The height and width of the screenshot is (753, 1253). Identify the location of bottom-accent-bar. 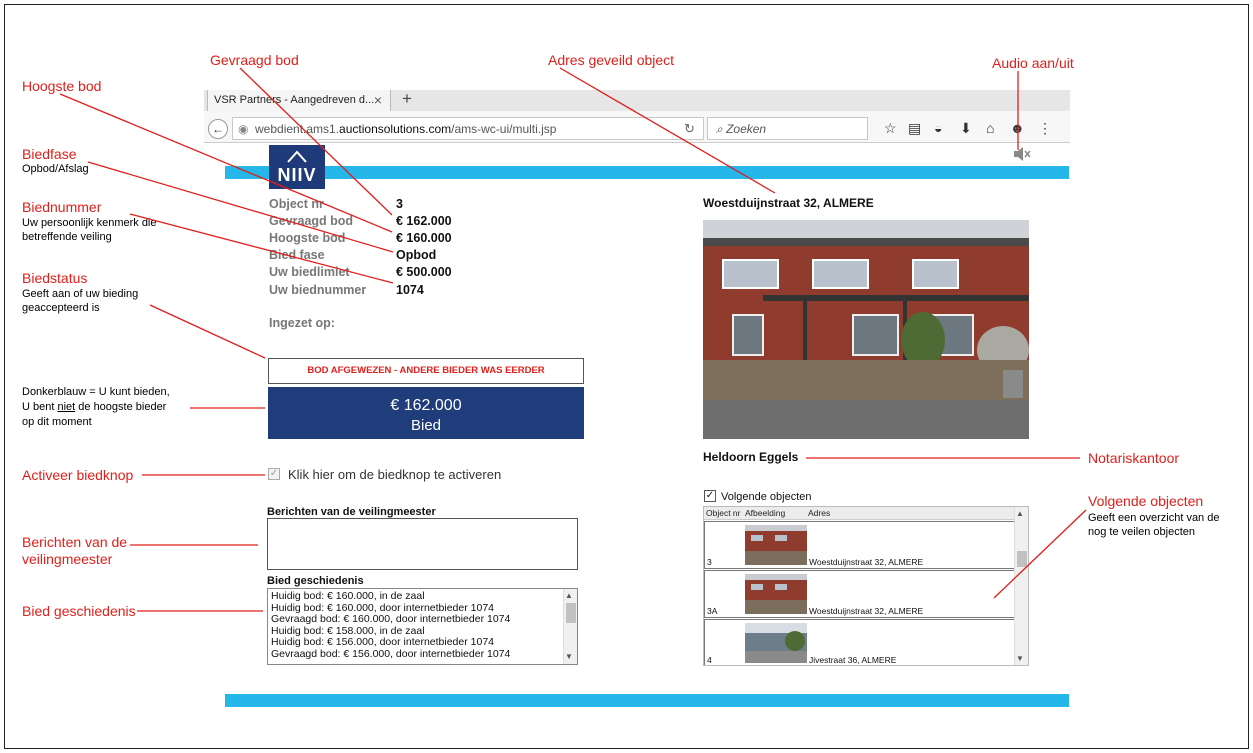
(647, 700).